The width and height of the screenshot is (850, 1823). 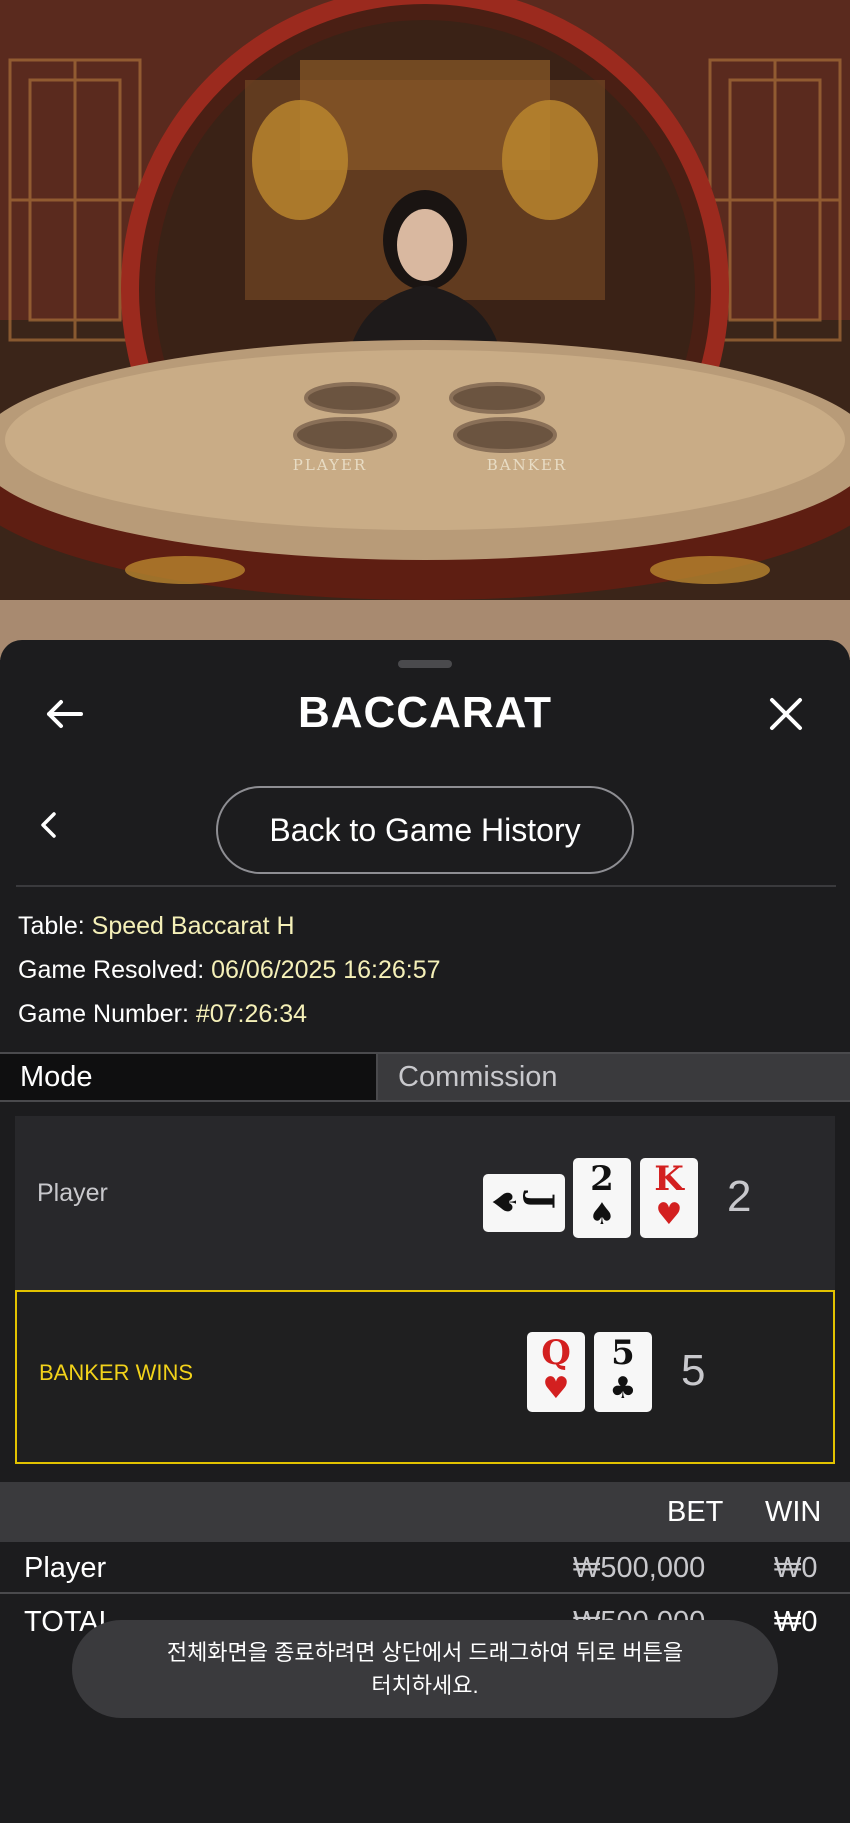 What do you see at coordinates (116, 1372) in the screenshot?
I see `banker-wins-label: BANKER WINS` at bounding box center [116, 1372].